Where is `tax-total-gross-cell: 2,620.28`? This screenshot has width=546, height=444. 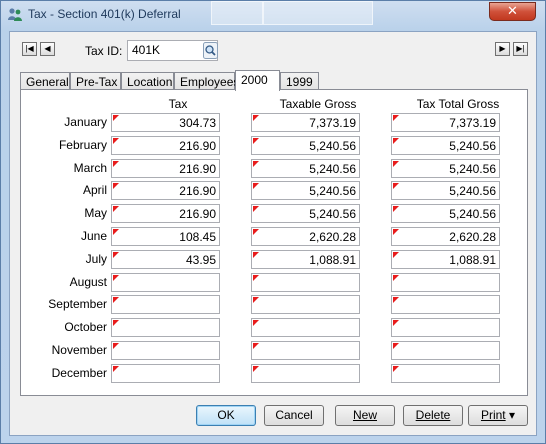 tax-total-gross-cell: 2,620.28 is located at coordinates (445, 236).